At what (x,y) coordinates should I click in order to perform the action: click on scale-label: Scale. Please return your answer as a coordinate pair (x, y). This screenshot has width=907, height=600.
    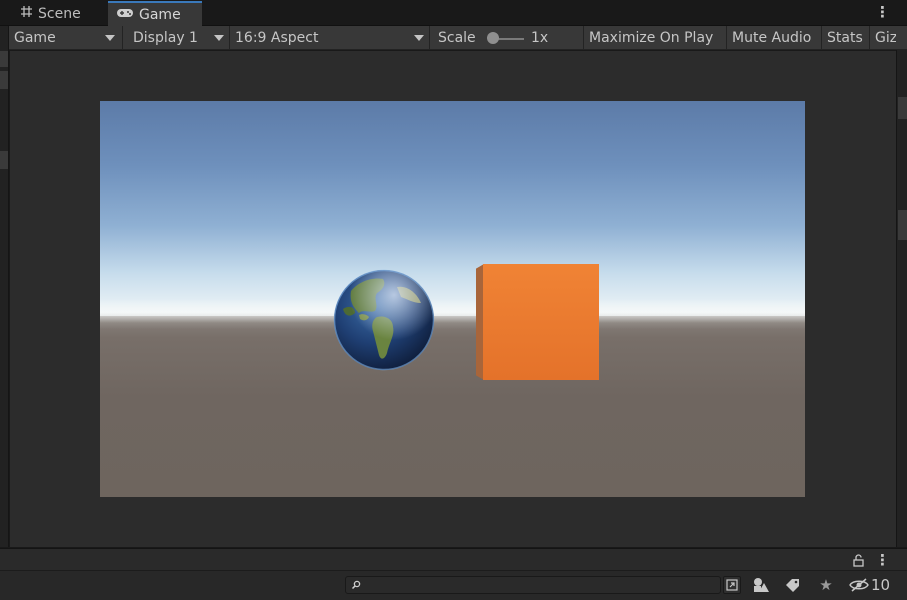
    Looking at the image, I should click on (457, 38).